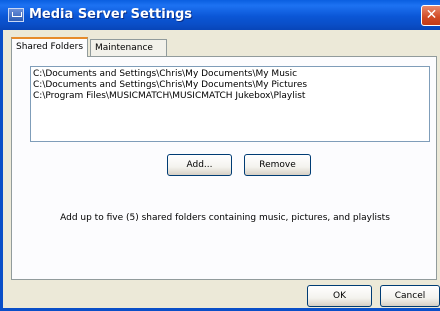 The width and height of the screenshot is (440, 311). I want to click on close-button: ✕, so click(430, 15).